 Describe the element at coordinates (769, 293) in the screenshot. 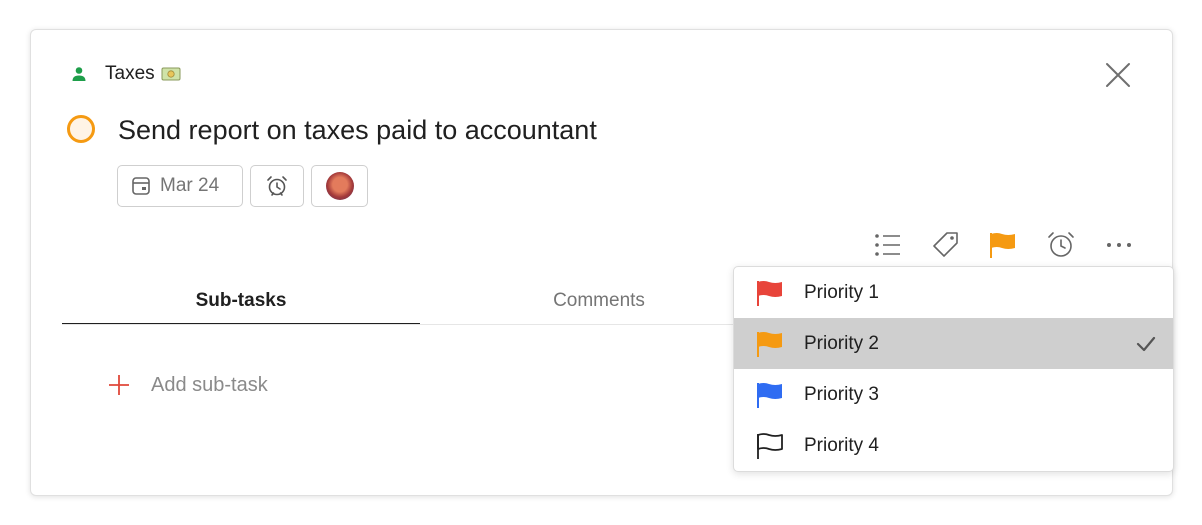

I see `red-flag-icon` at that location.